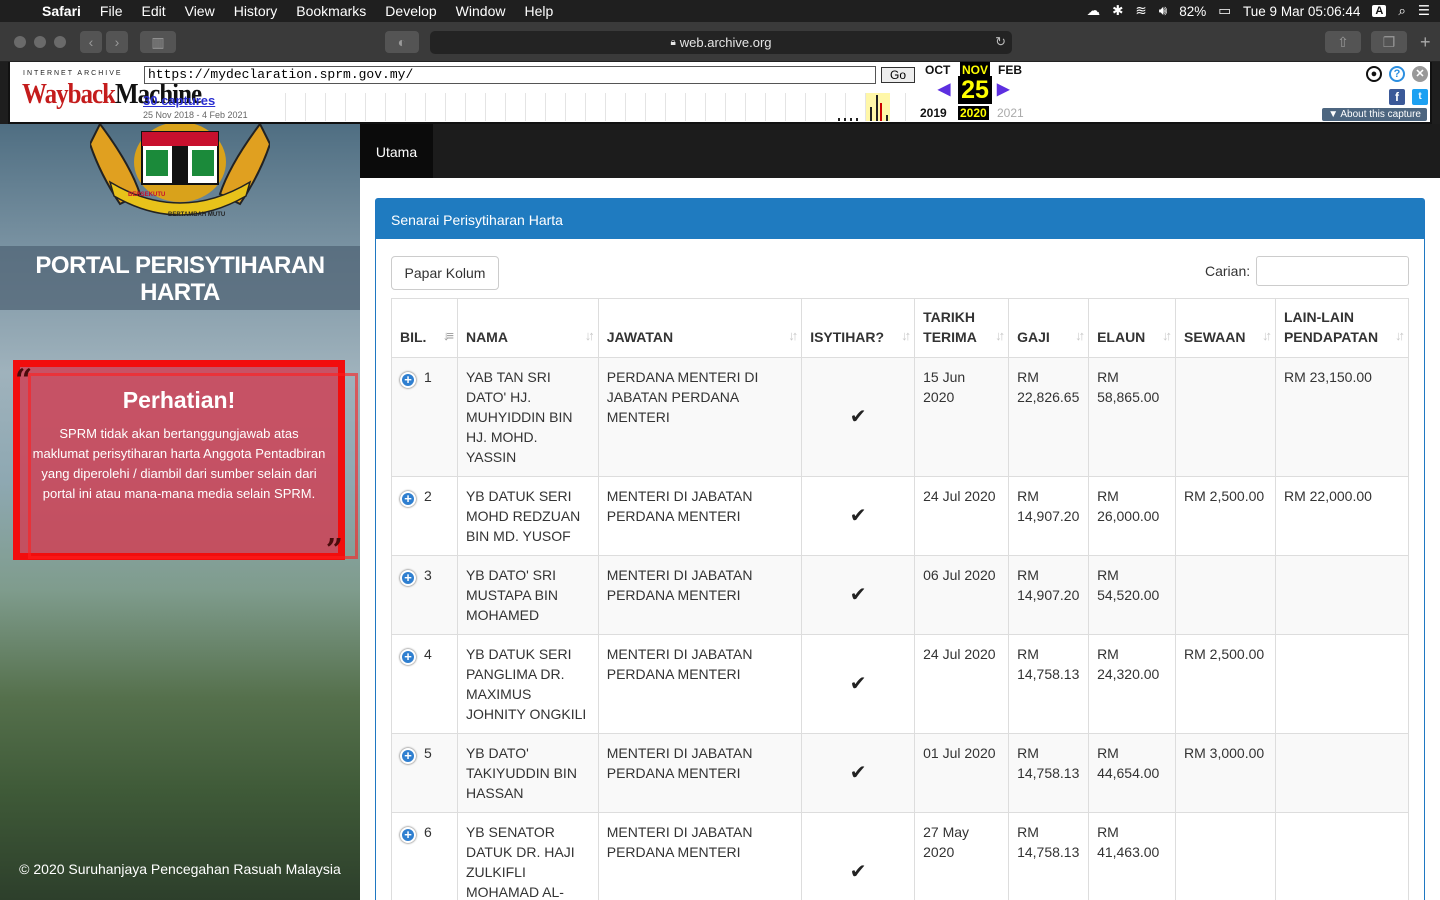 The height and width of the screenshot is (900, 1440). Describe the element at coordinates (396, 151) in the screenshot. I see `nav-tab-utama: Utama` at that location.